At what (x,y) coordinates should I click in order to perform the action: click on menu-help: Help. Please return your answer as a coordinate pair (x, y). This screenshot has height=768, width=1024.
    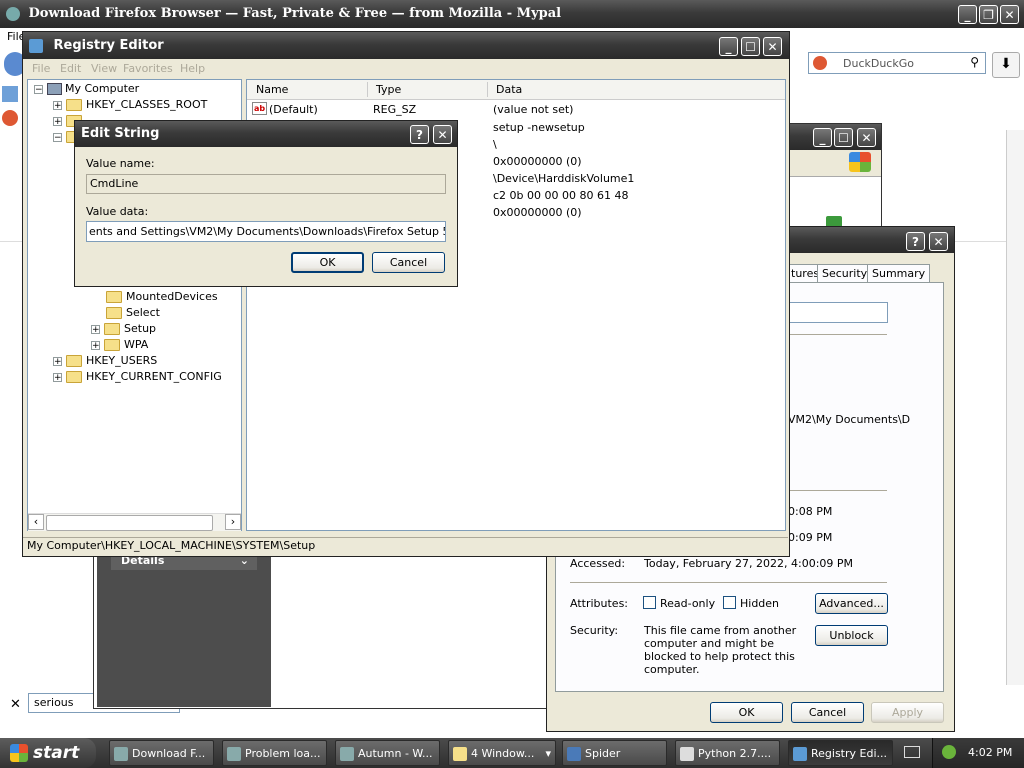
    Looking at the image, I should click on (192, 68).